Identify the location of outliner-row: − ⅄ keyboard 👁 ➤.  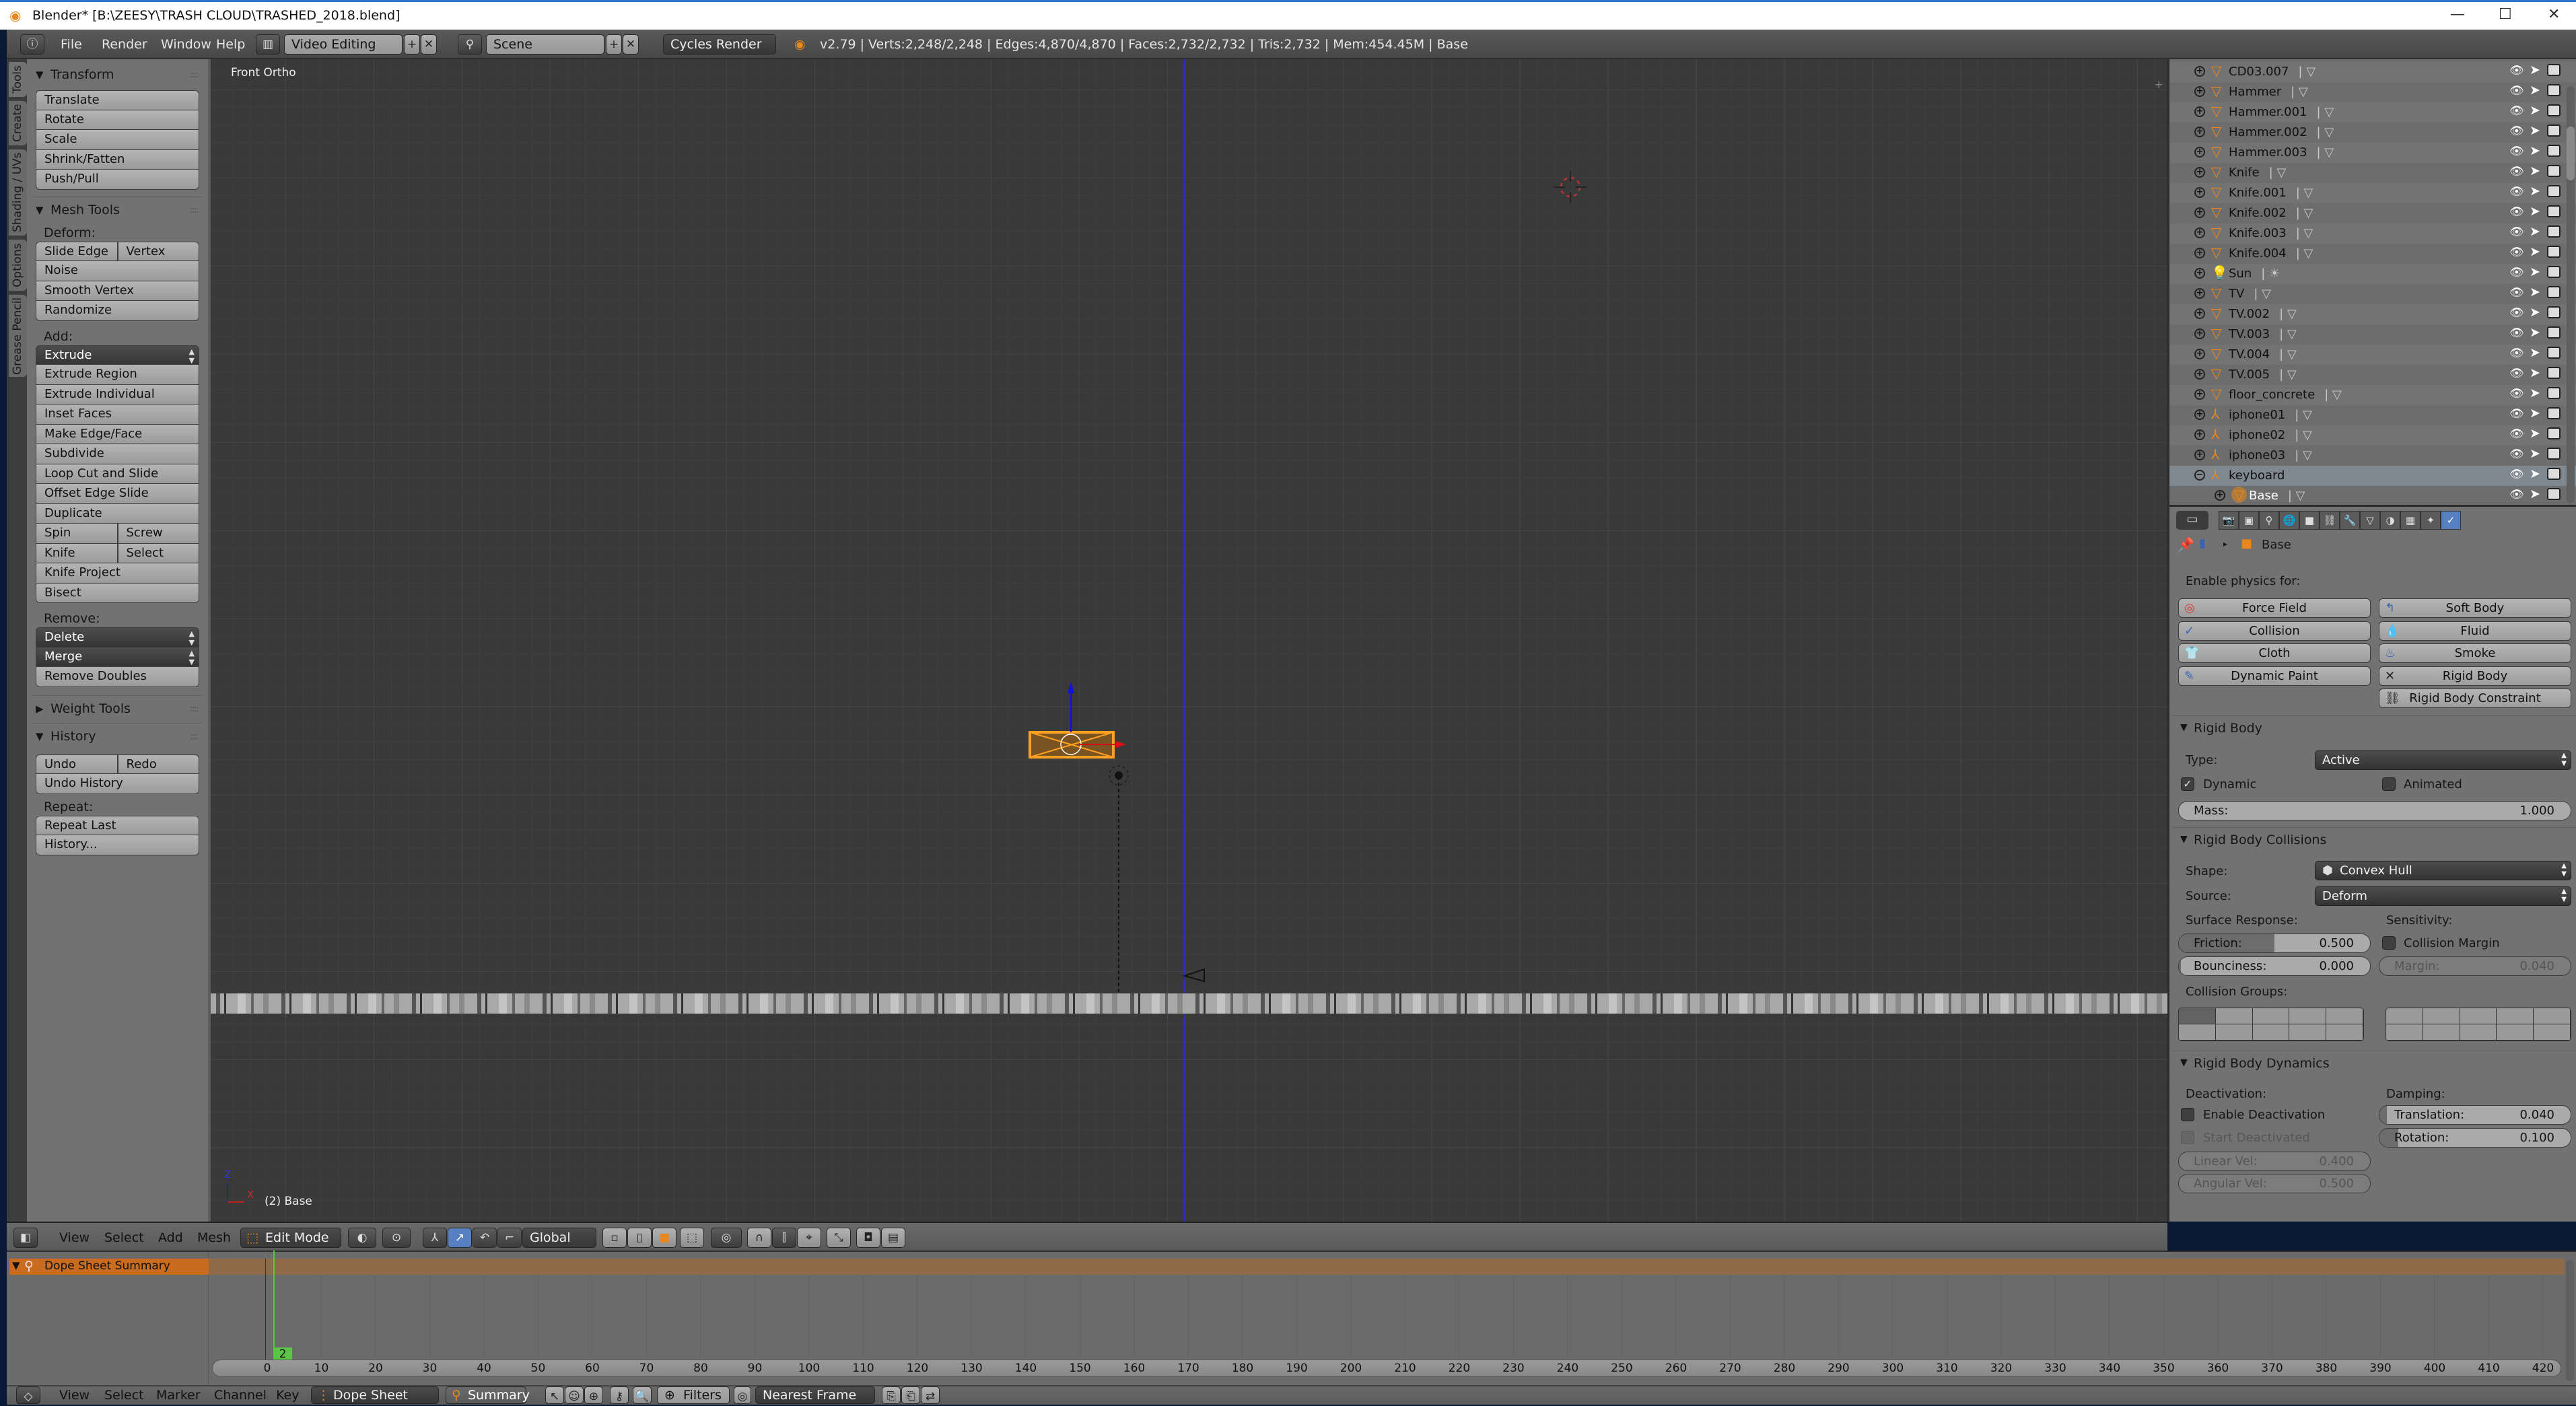
(2372, 476).